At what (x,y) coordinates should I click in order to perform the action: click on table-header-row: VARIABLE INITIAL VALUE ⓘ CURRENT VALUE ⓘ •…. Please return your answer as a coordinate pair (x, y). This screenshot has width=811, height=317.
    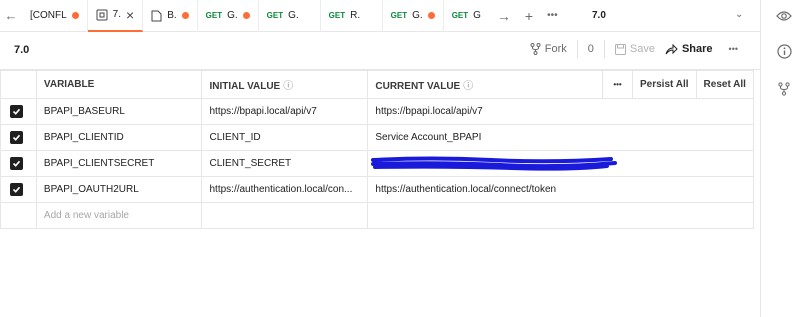
    Looking at the image, I should click on (377, 84).